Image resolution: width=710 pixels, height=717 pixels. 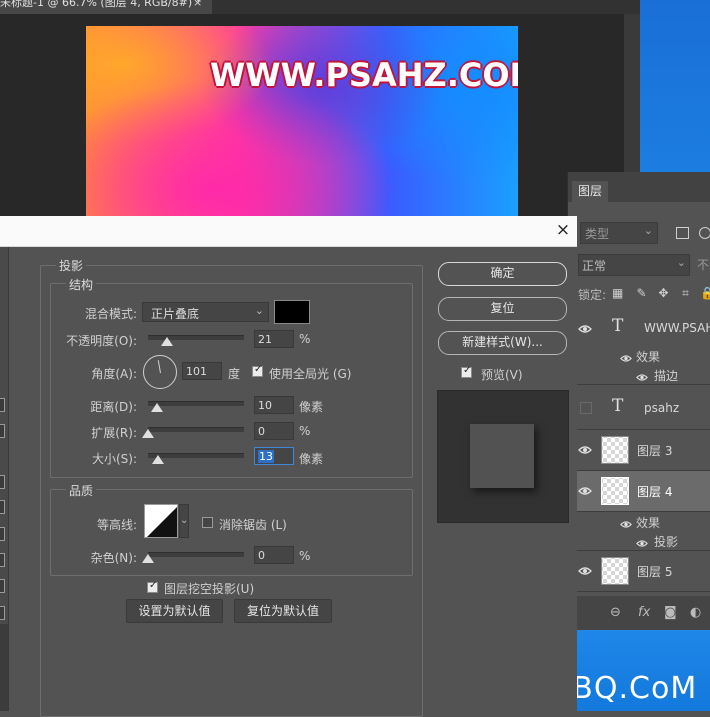 What do you see at coordinates (677, 328) in the screenshot?
I see `layer-name: WWW.PSAHZ` at bounding box center [677, 328].